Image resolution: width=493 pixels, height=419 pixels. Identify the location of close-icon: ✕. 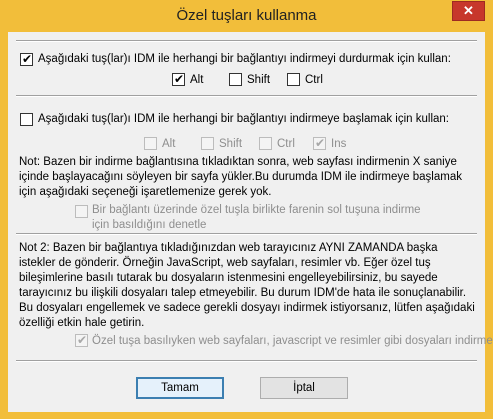
(468, 10).